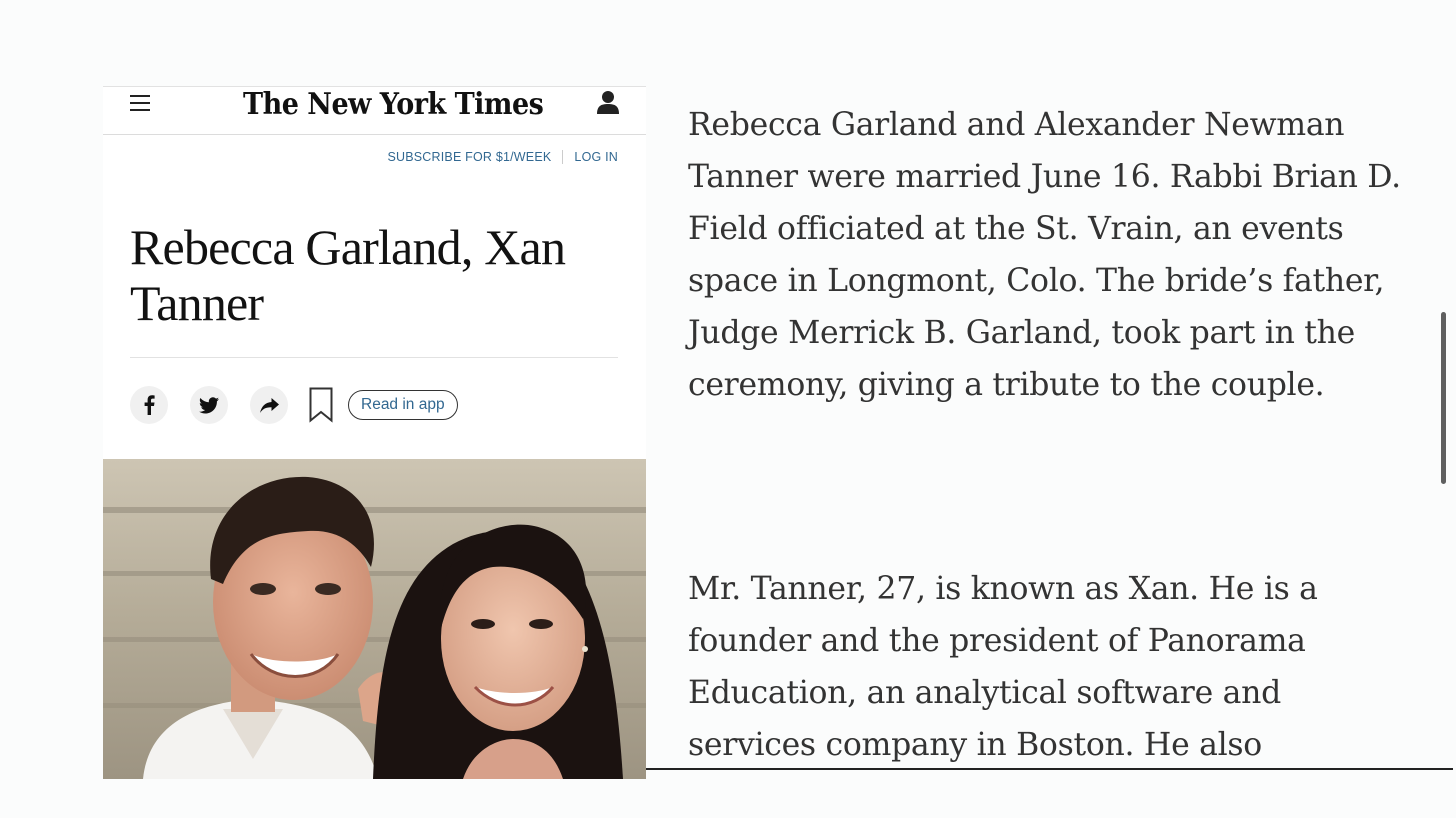 The width and height of the screenshot is (1456, 818). I want to click on scrollbar-thumb, so click(1443, 398).